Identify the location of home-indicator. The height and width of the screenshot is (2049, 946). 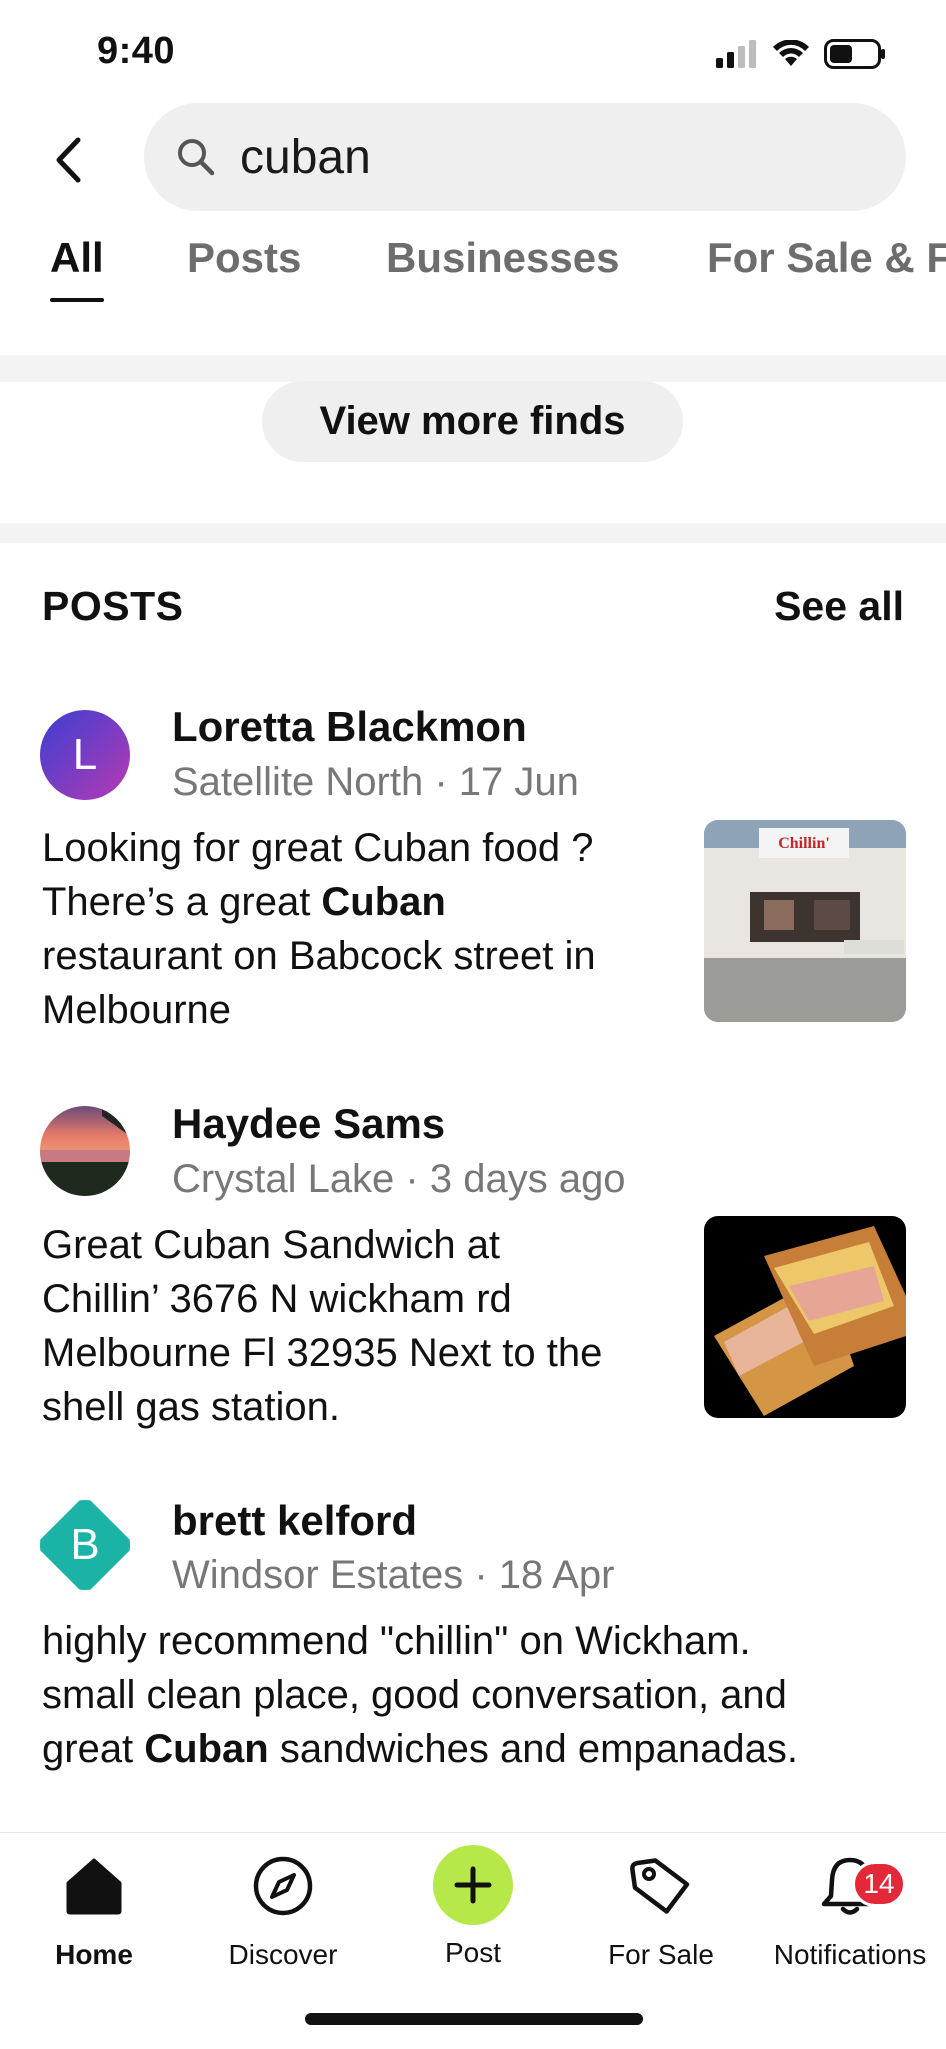
(474, 2019).